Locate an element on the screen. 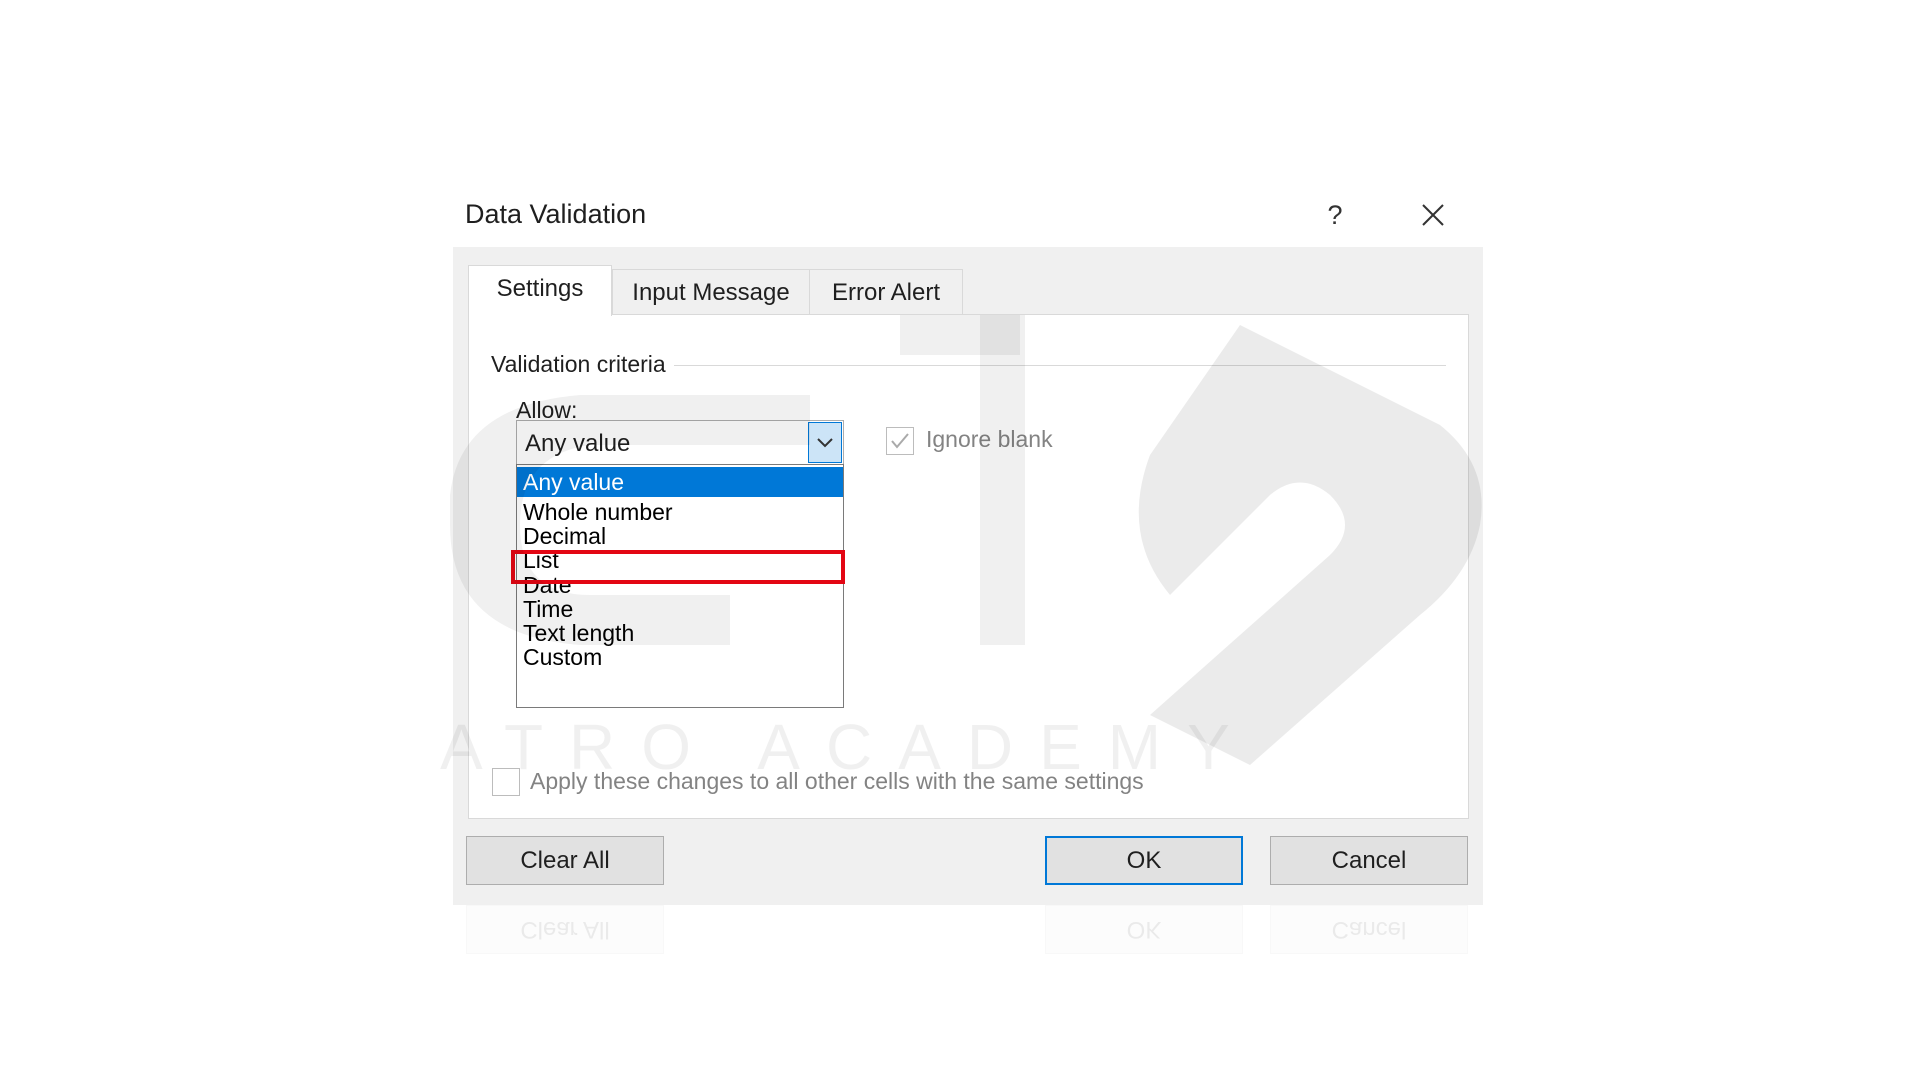 The image size is (1920, 1080). validation-criteria-label: Validation criteria is located at coordinates (582, 364).